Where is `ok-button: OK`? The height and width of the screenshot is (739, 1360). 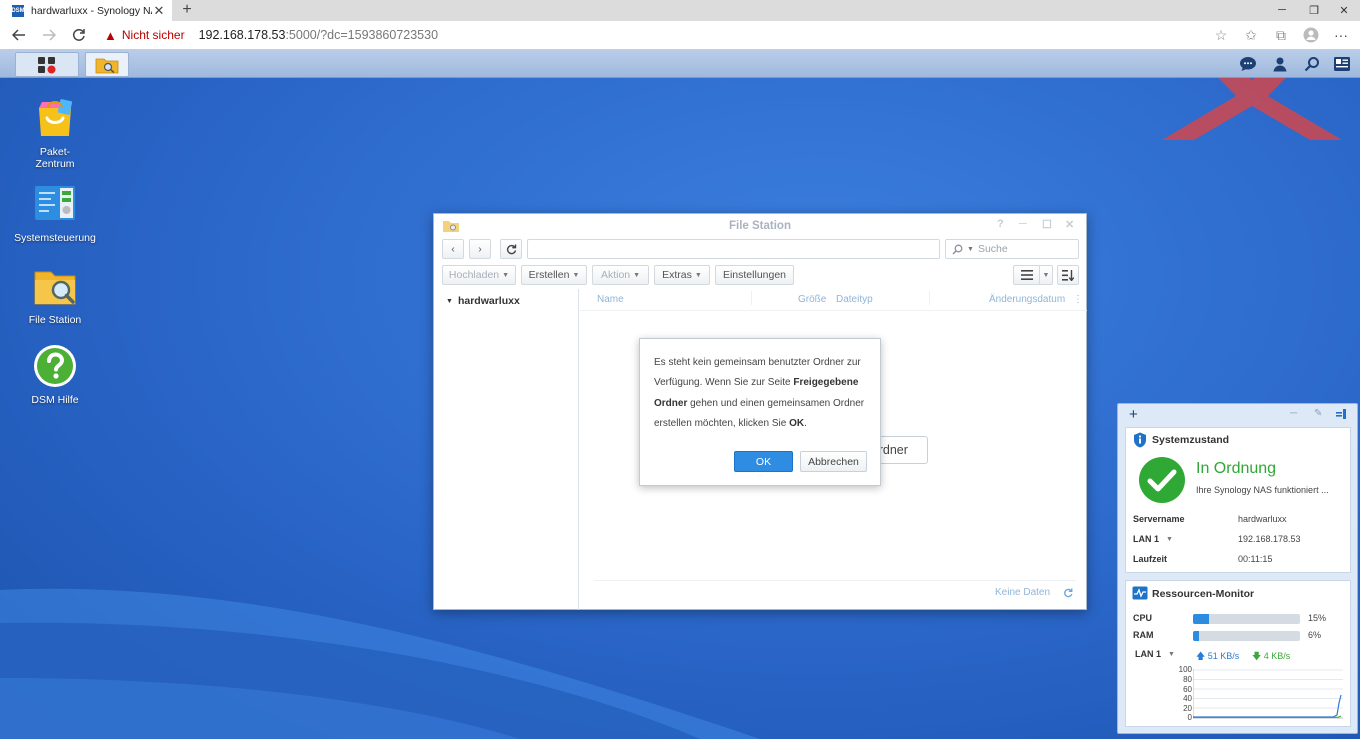
ok-button: OK is located at coordinates (763, 461).